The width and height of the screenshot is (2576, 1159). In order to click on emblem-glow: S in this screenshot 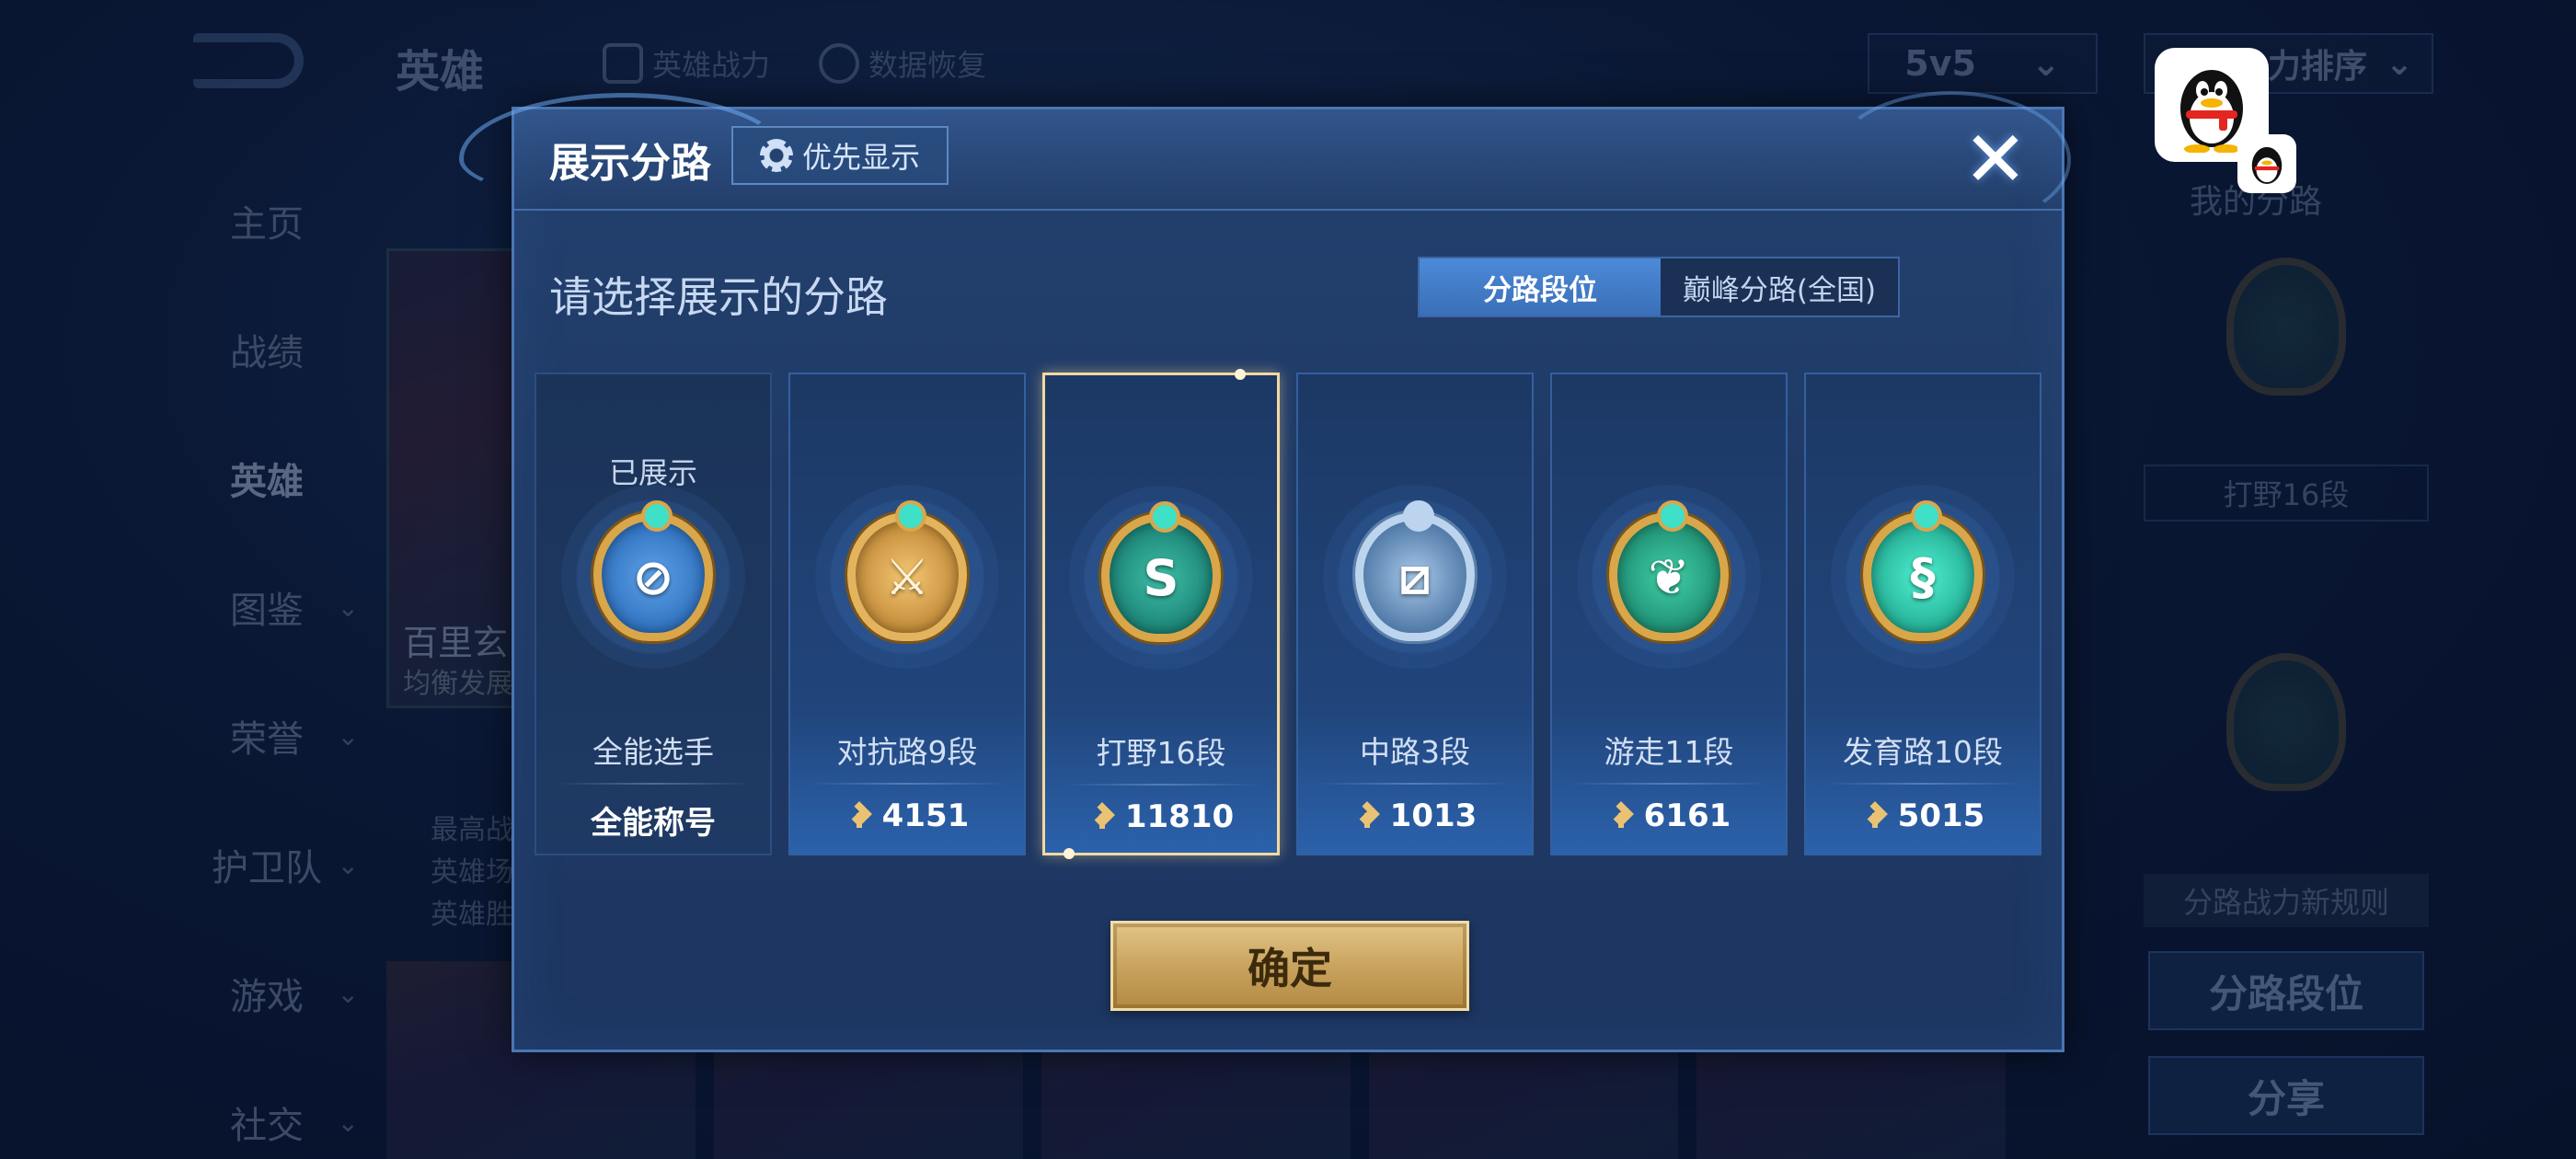, I will do `click(1161, 578)`.